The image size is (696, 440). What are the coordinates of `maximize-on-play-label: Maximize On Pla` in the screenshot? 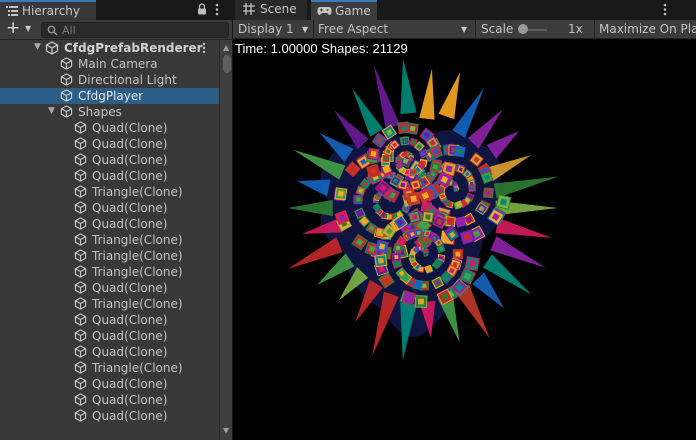 It's located at (647, 29).